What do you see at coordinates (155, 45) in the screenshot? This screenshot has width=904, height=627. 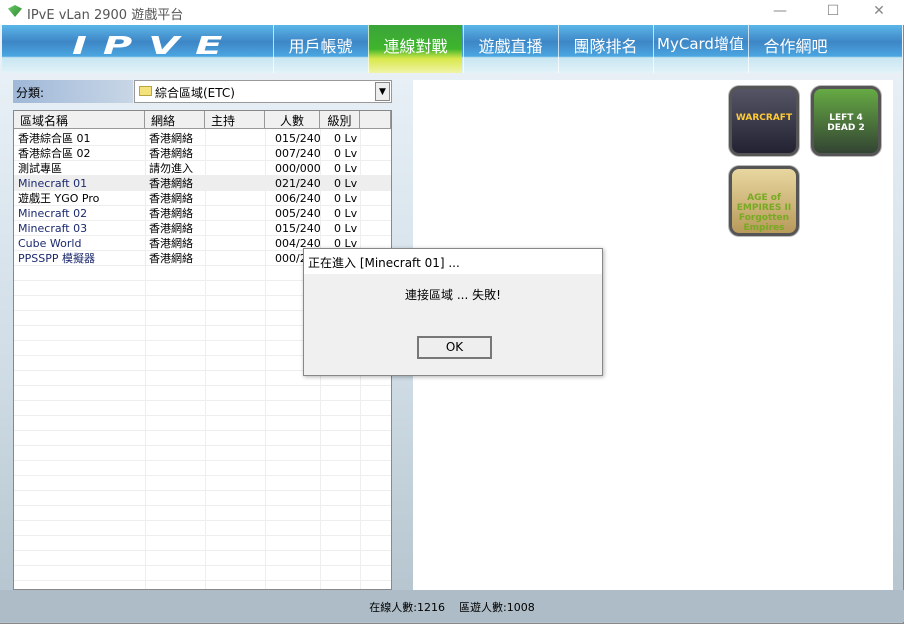 I see `logo: IPVE` at bounding box center [155, 45].